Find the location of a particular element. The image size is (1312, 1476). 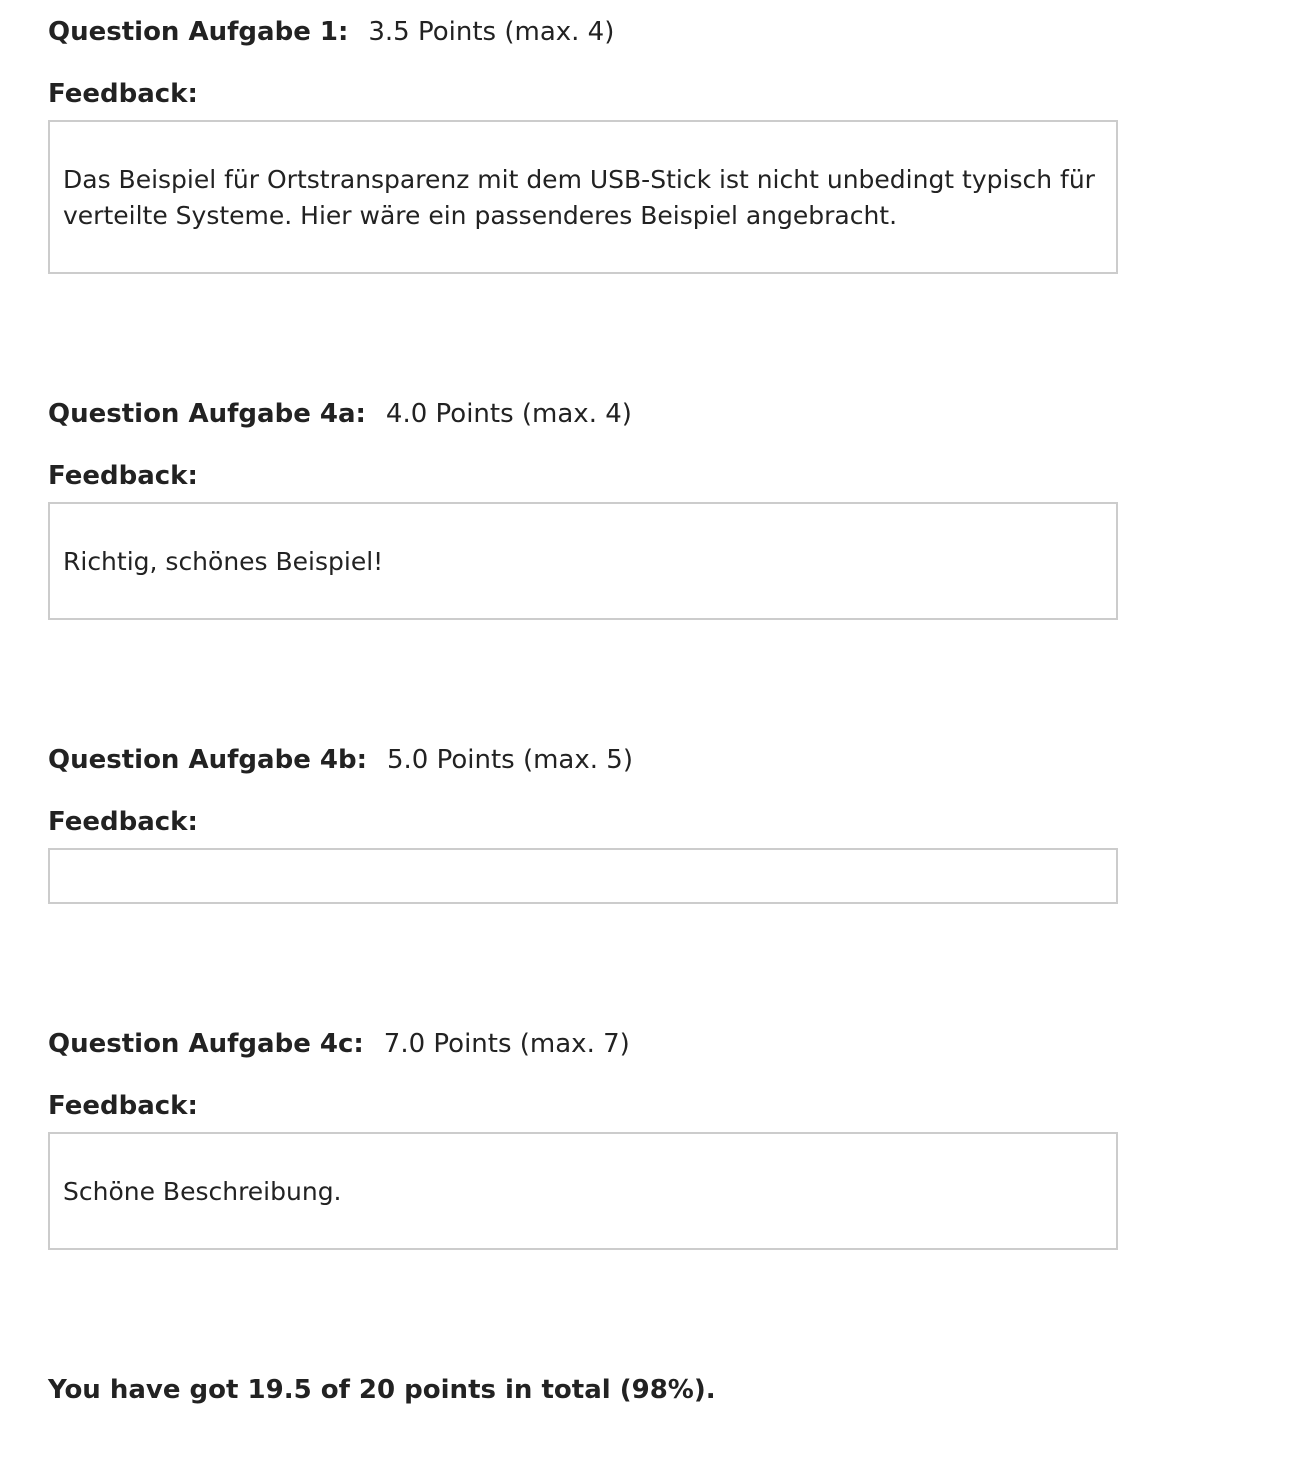

feedback-box: Schöne Beschreibung. is located at coordinates (583, 1191).